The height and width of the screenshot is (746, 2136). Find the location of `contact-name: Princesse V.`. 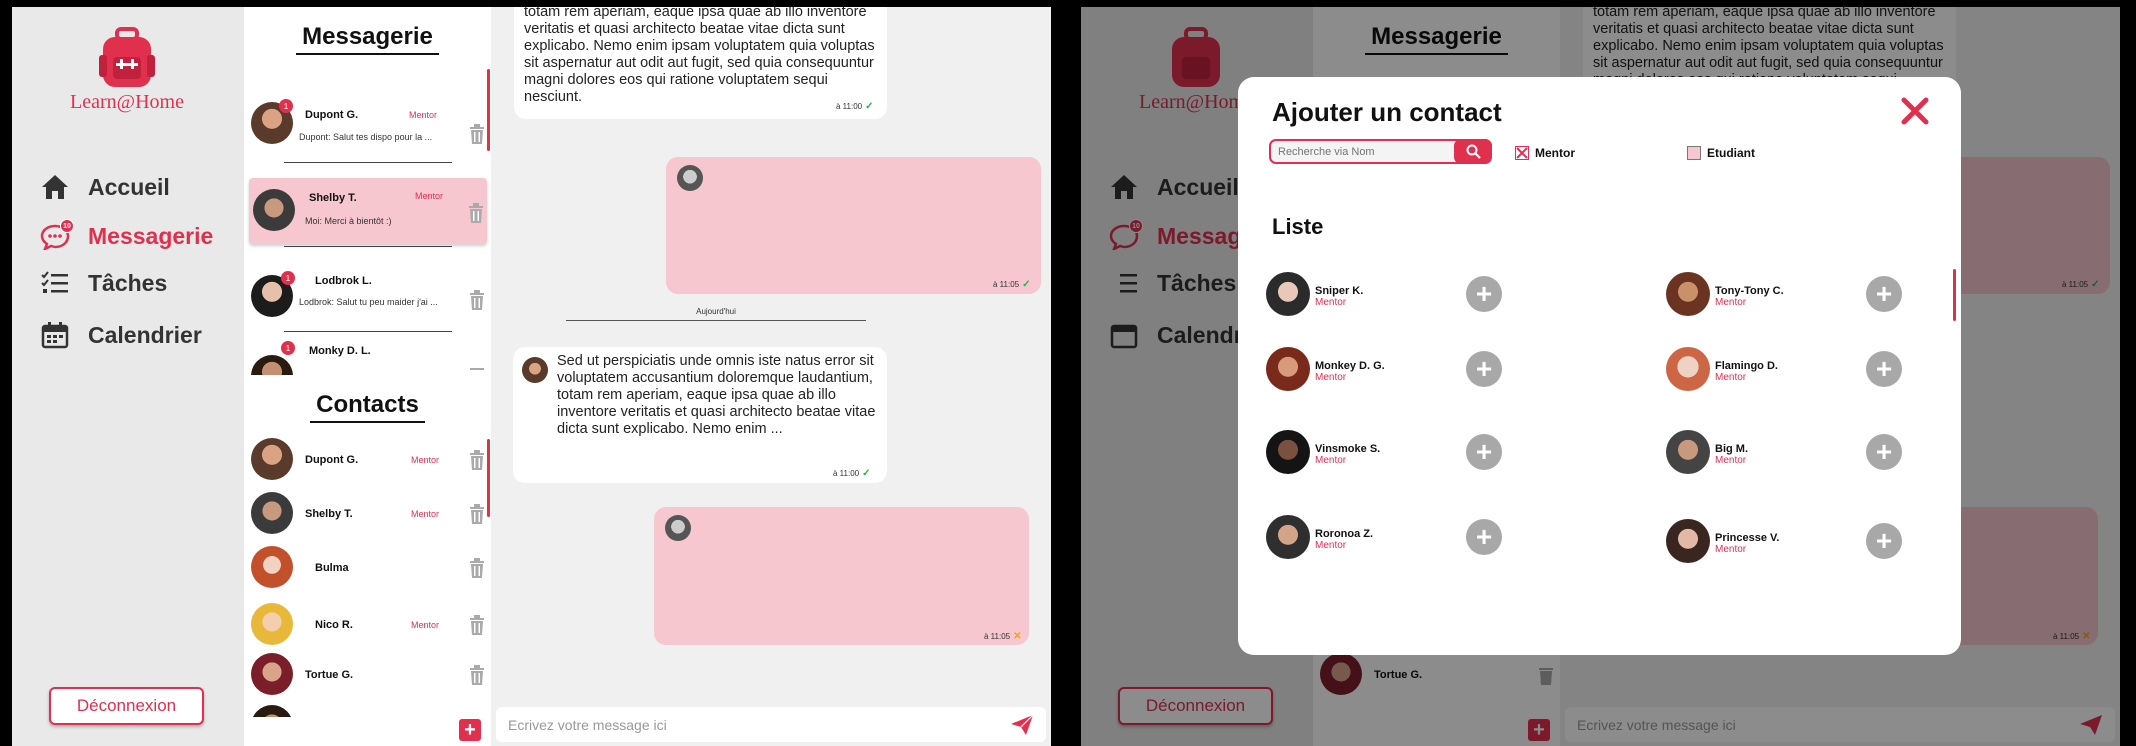

contact-name: Princesse V. is located at coordinates (1747, 538).